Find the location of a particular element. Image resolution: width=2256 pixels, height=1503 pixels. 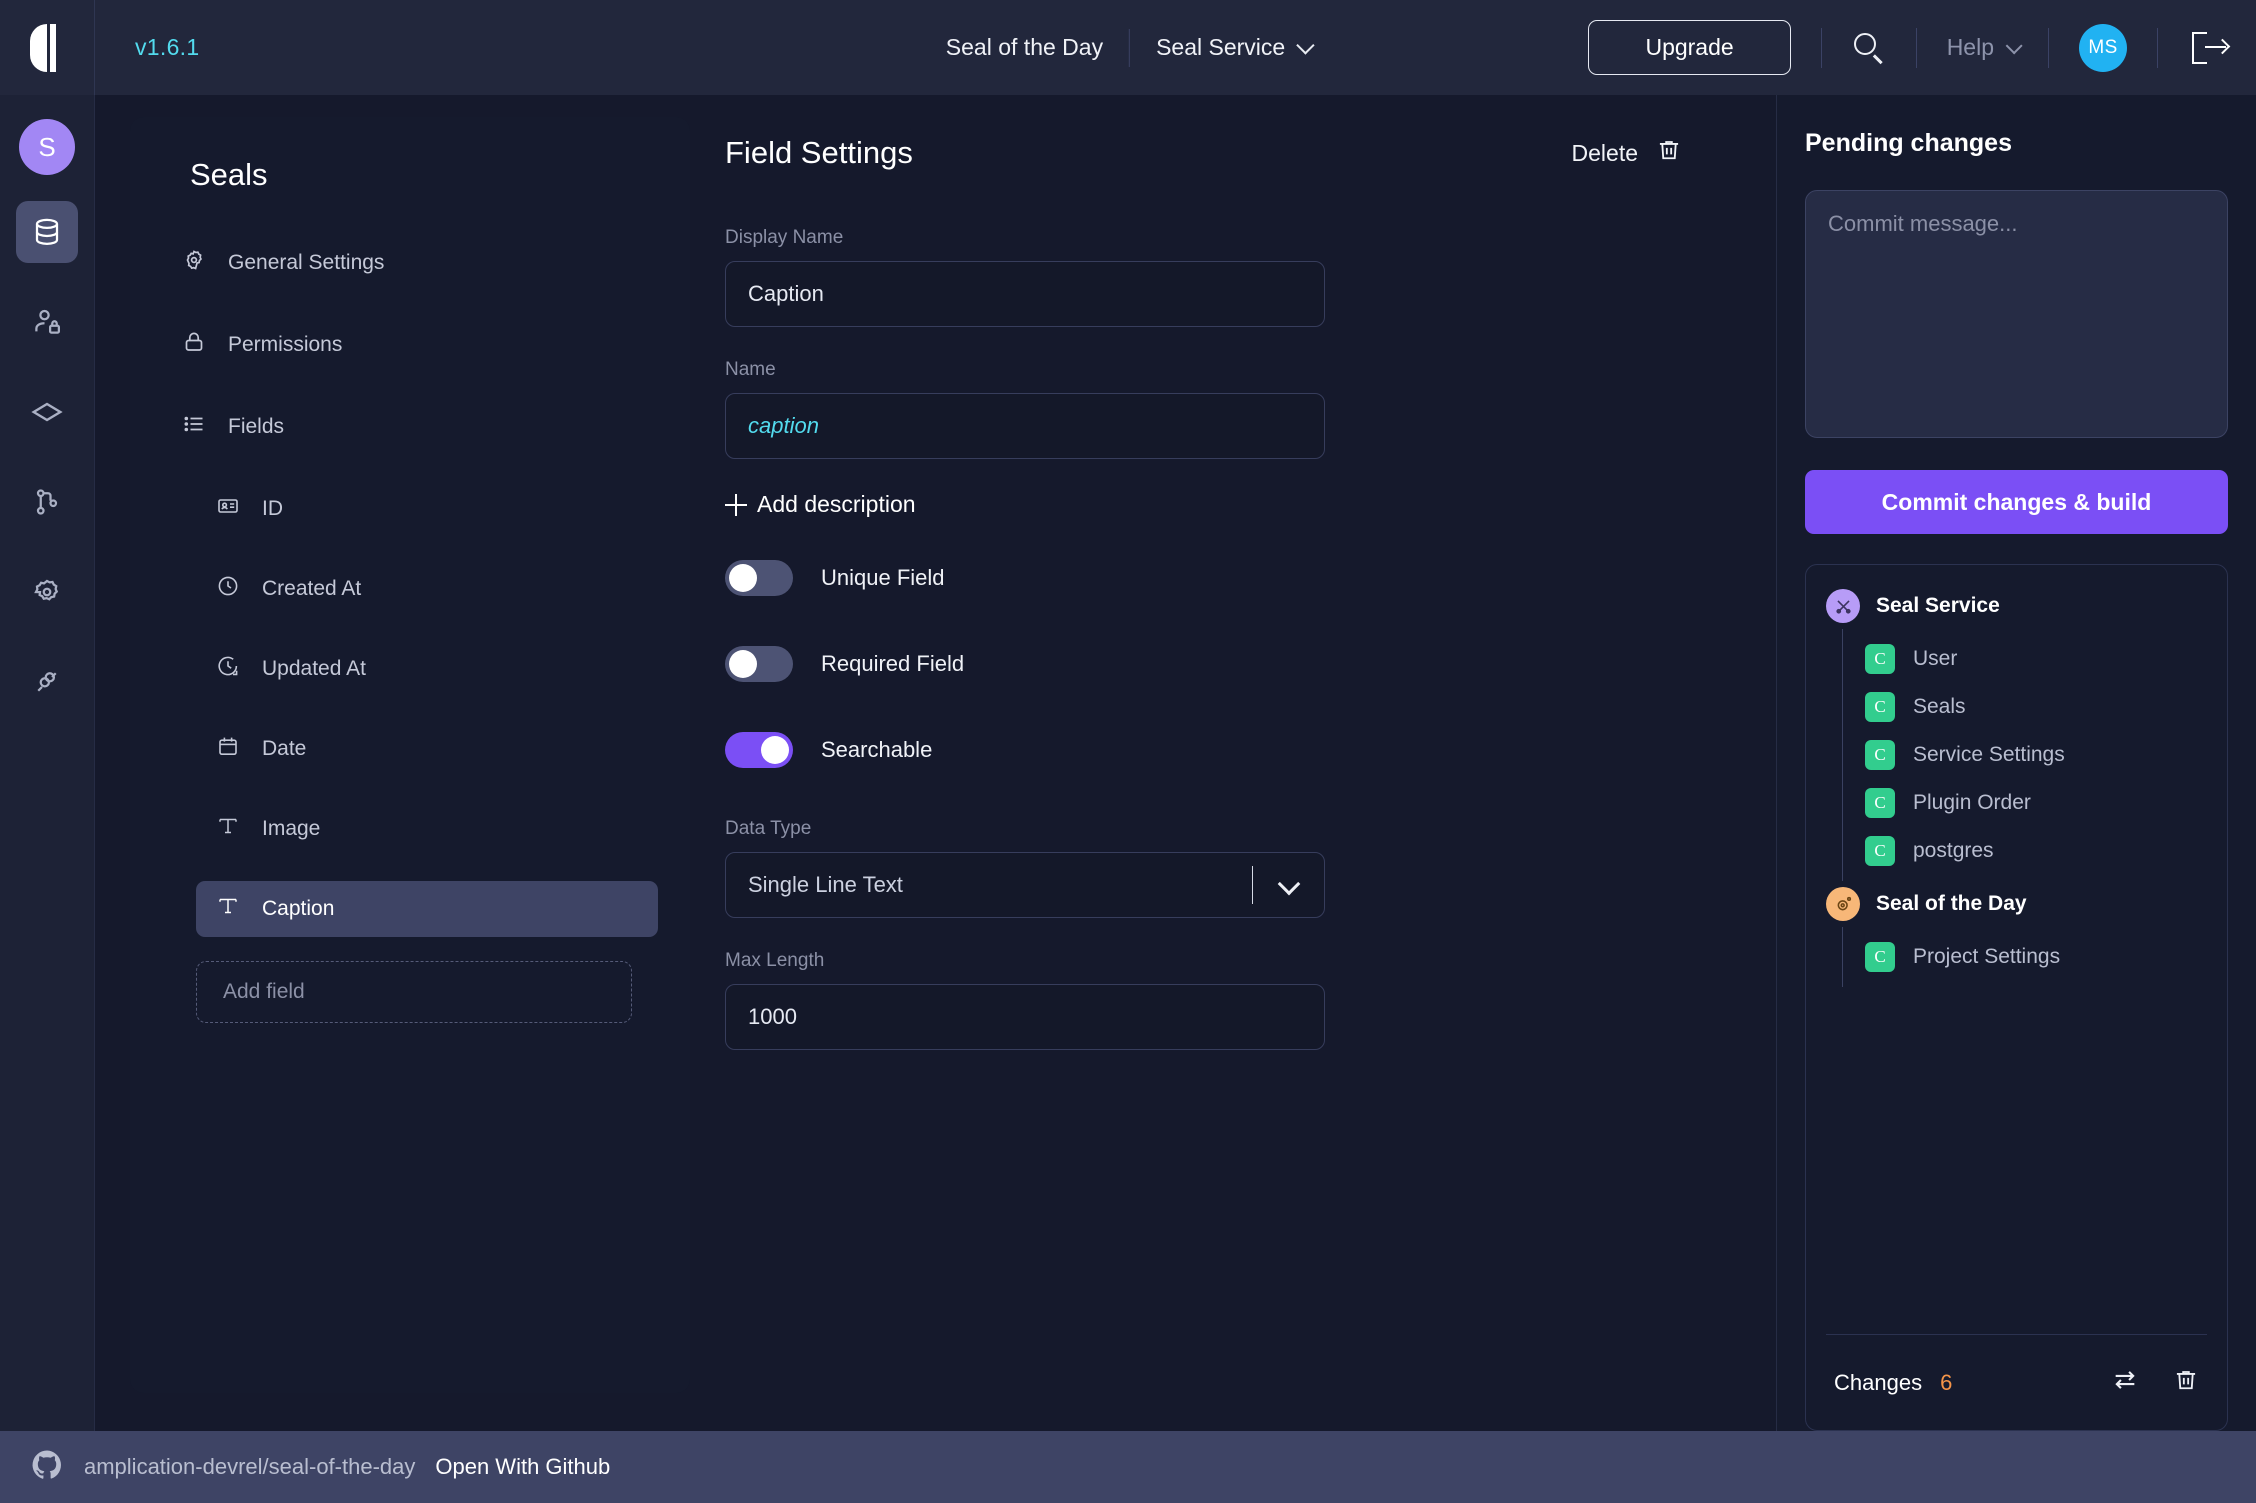

change-item-label: Seals is located at coordinates (1939, 706).